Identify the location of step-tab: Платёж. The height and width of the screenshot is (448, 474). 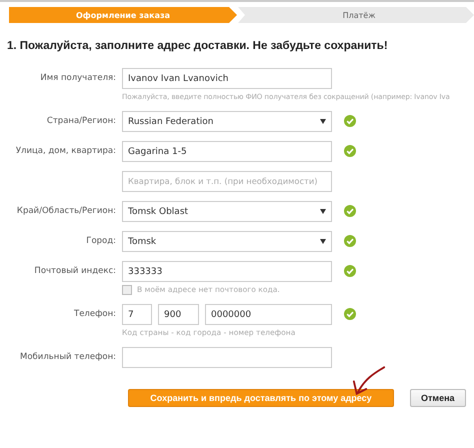
(356, 15).